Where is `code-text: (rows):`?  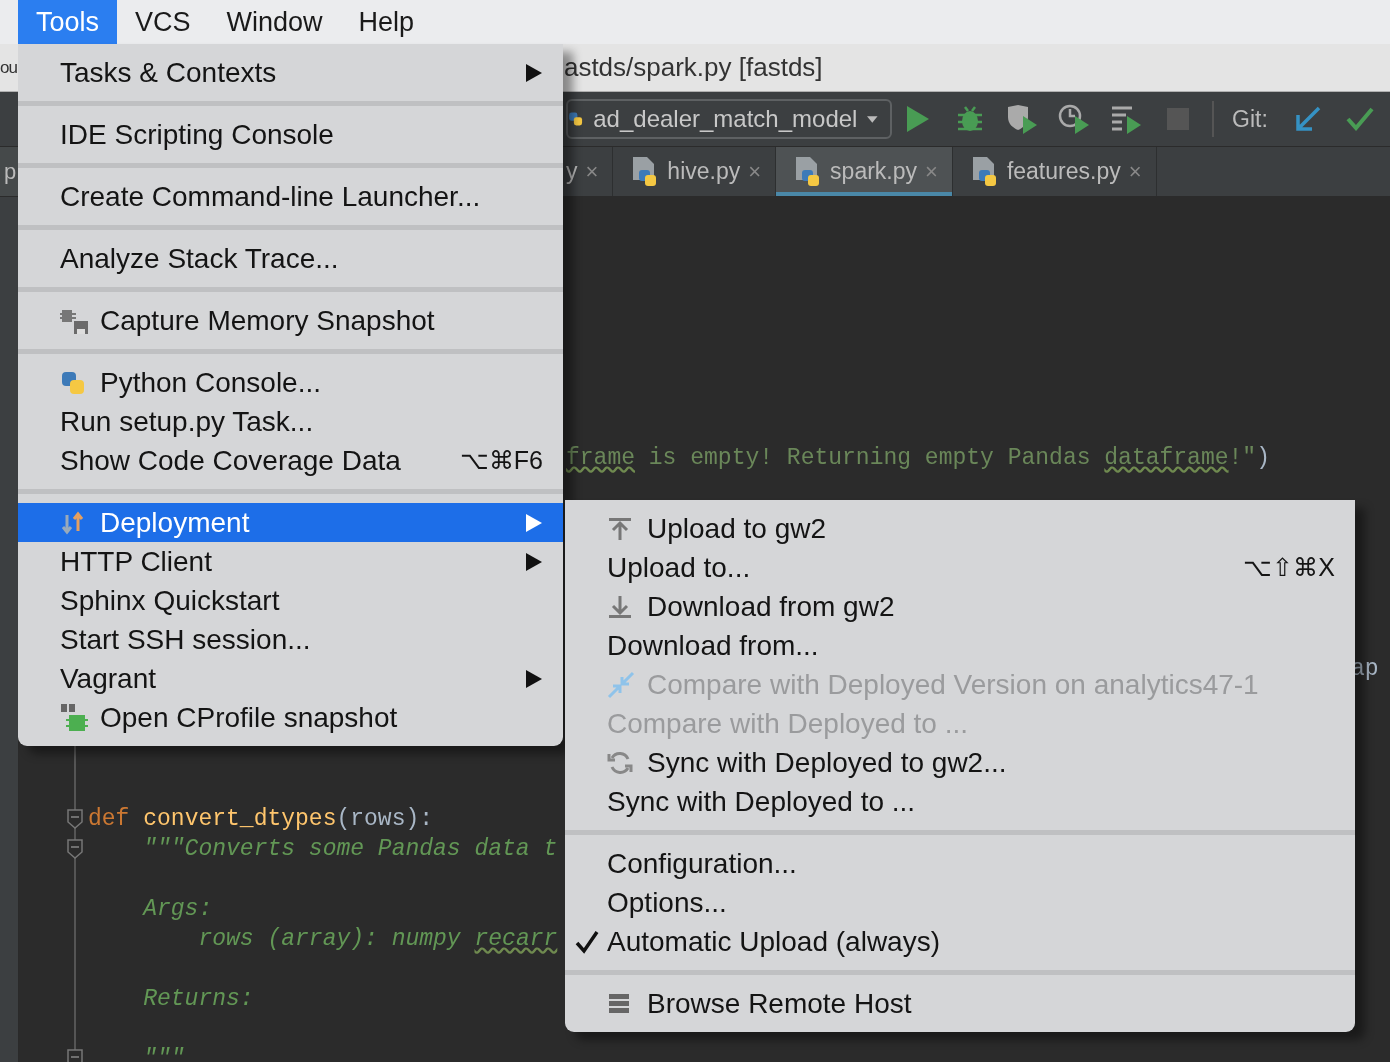
code-text: (rows): is located at coordinates (385, 819).